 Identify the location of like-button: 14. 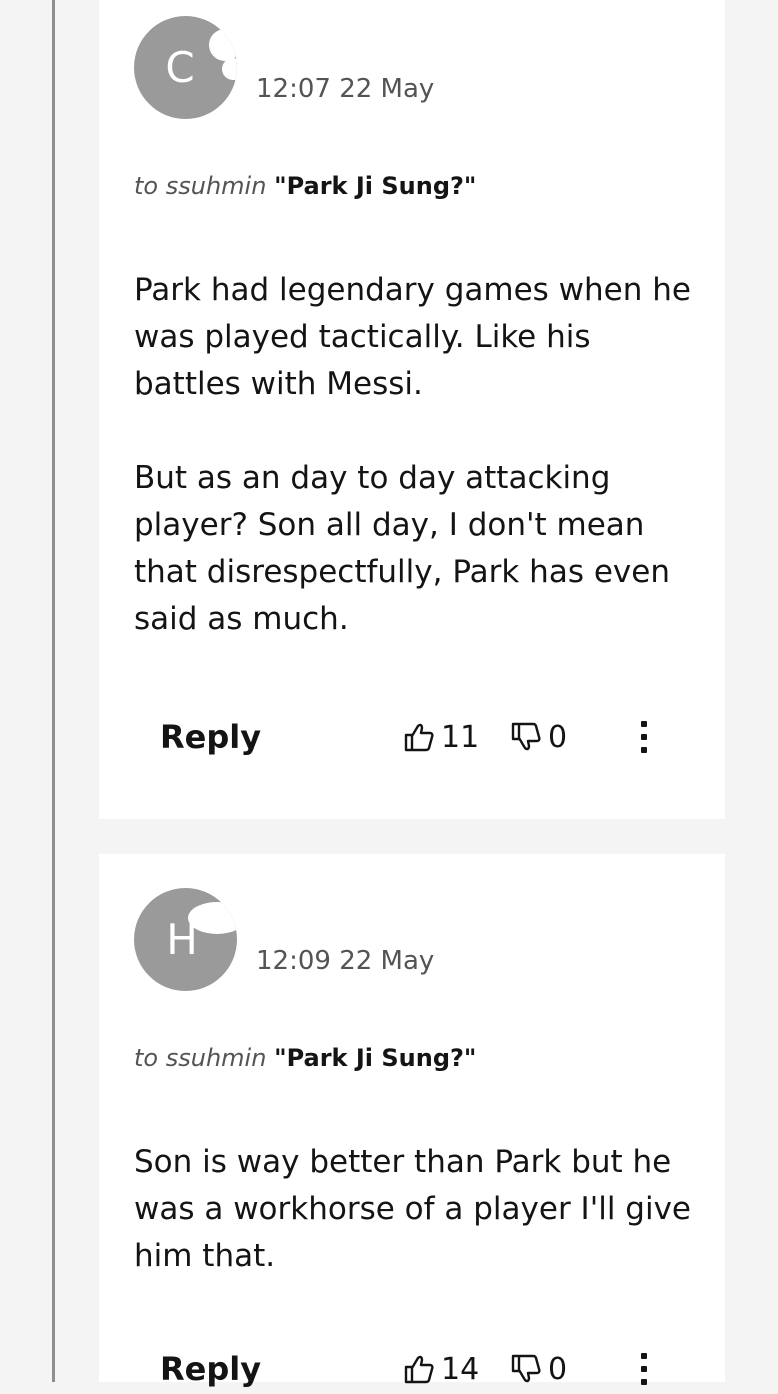
(441, 1369).